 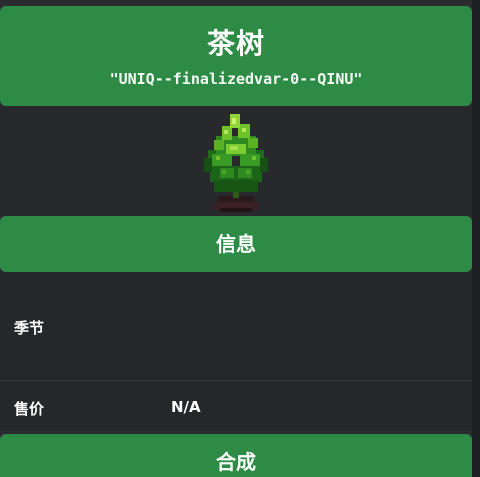 What do you see at coordinates (235, 43) in the screenshot?
I see `item-title: 茶树` at bounding box center [235, 43].